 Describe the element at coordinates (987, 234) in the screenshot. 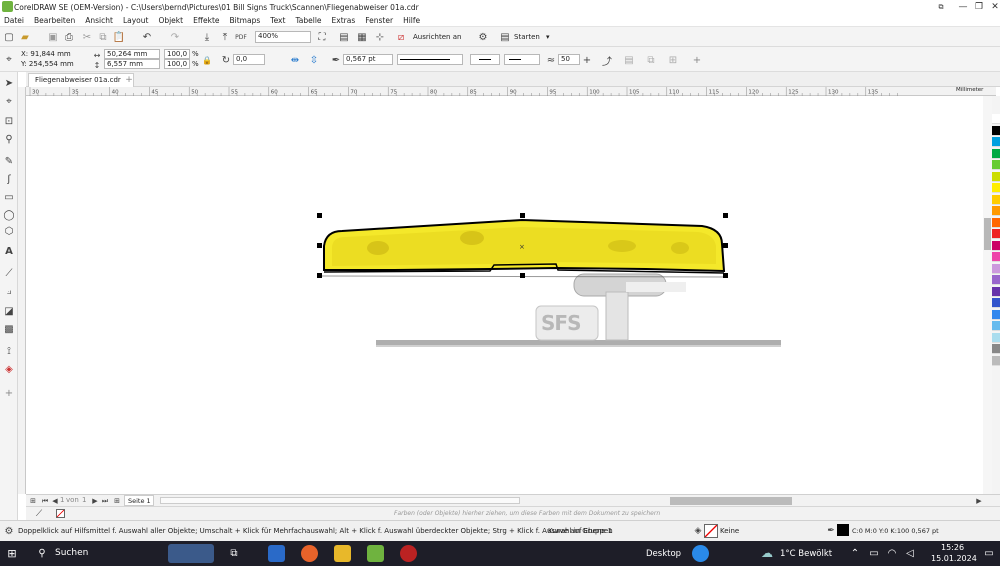

I see `vertical-scroll-thumb` at that location.